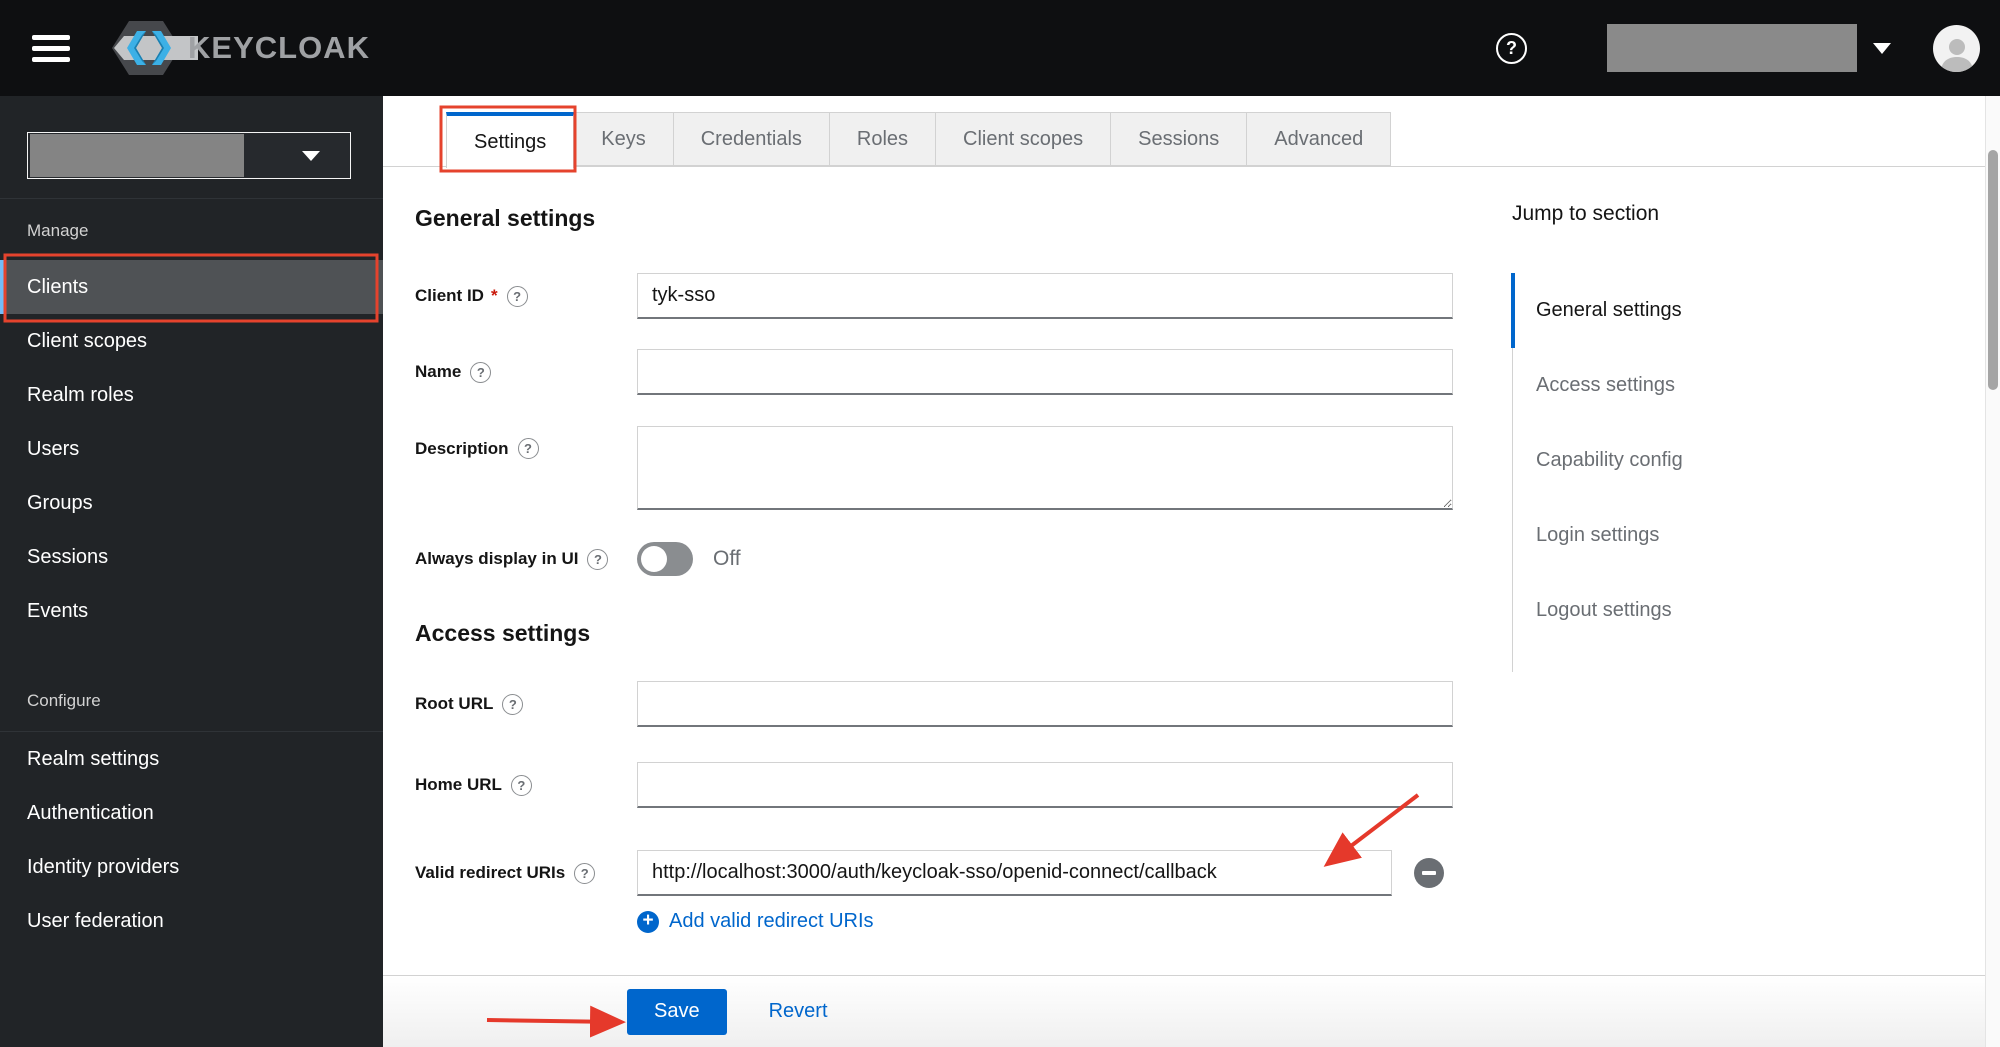 This screenshot has height=1047, width=2000. I want to click on name-label: Name, so click(438, 371).